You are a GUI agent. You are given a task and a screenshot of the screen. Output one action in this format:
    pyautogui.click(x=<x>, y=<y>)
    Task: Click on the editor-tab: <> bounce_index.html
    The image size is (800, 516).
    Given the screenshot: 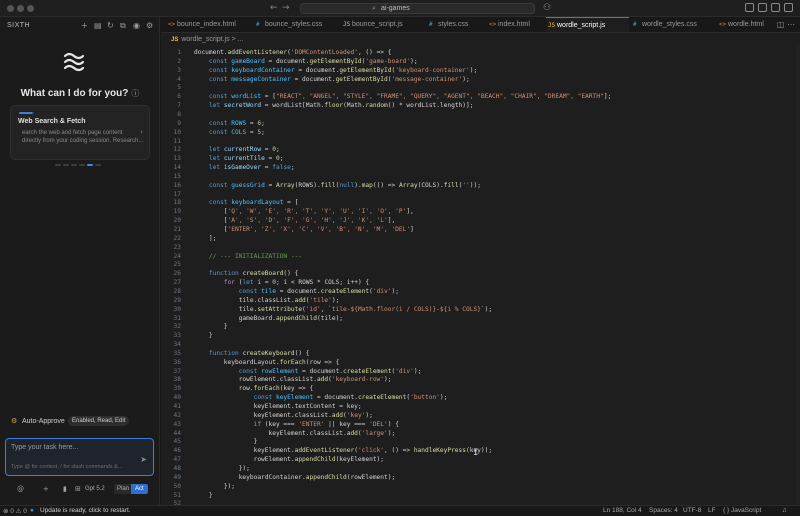 What is the action you would take?
    pyautogui.click(x=209, y=24)
    